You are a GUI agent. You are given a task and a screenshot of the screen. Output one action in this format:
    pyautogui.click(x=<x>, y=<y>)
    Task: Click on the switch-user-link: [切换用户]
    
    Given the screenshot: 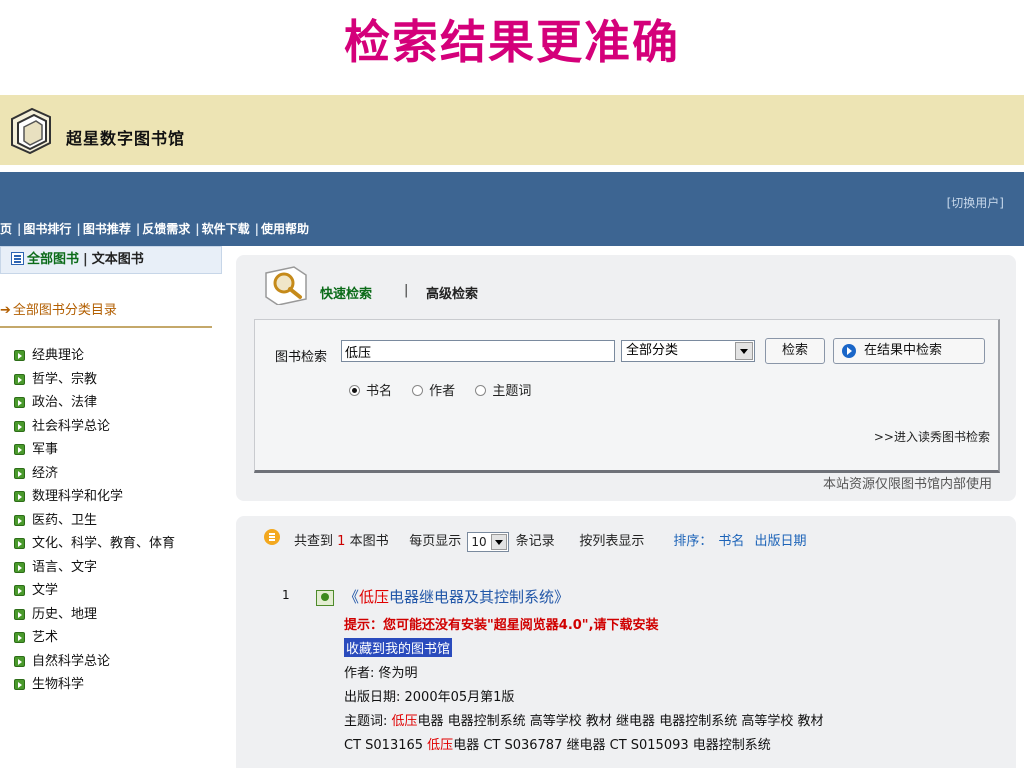 What is the action you would take?
    pyautogui.click(x=975, y=202)
    